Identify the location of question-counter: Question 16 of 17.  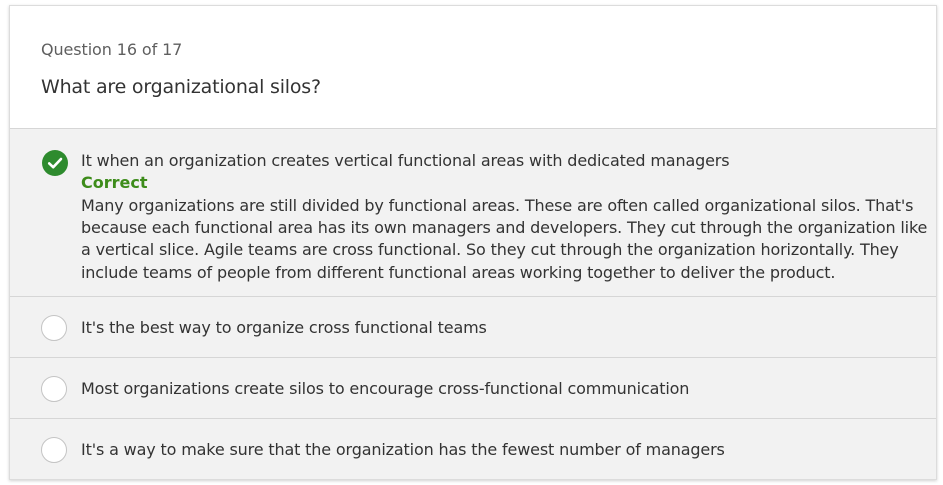
(112, 49).